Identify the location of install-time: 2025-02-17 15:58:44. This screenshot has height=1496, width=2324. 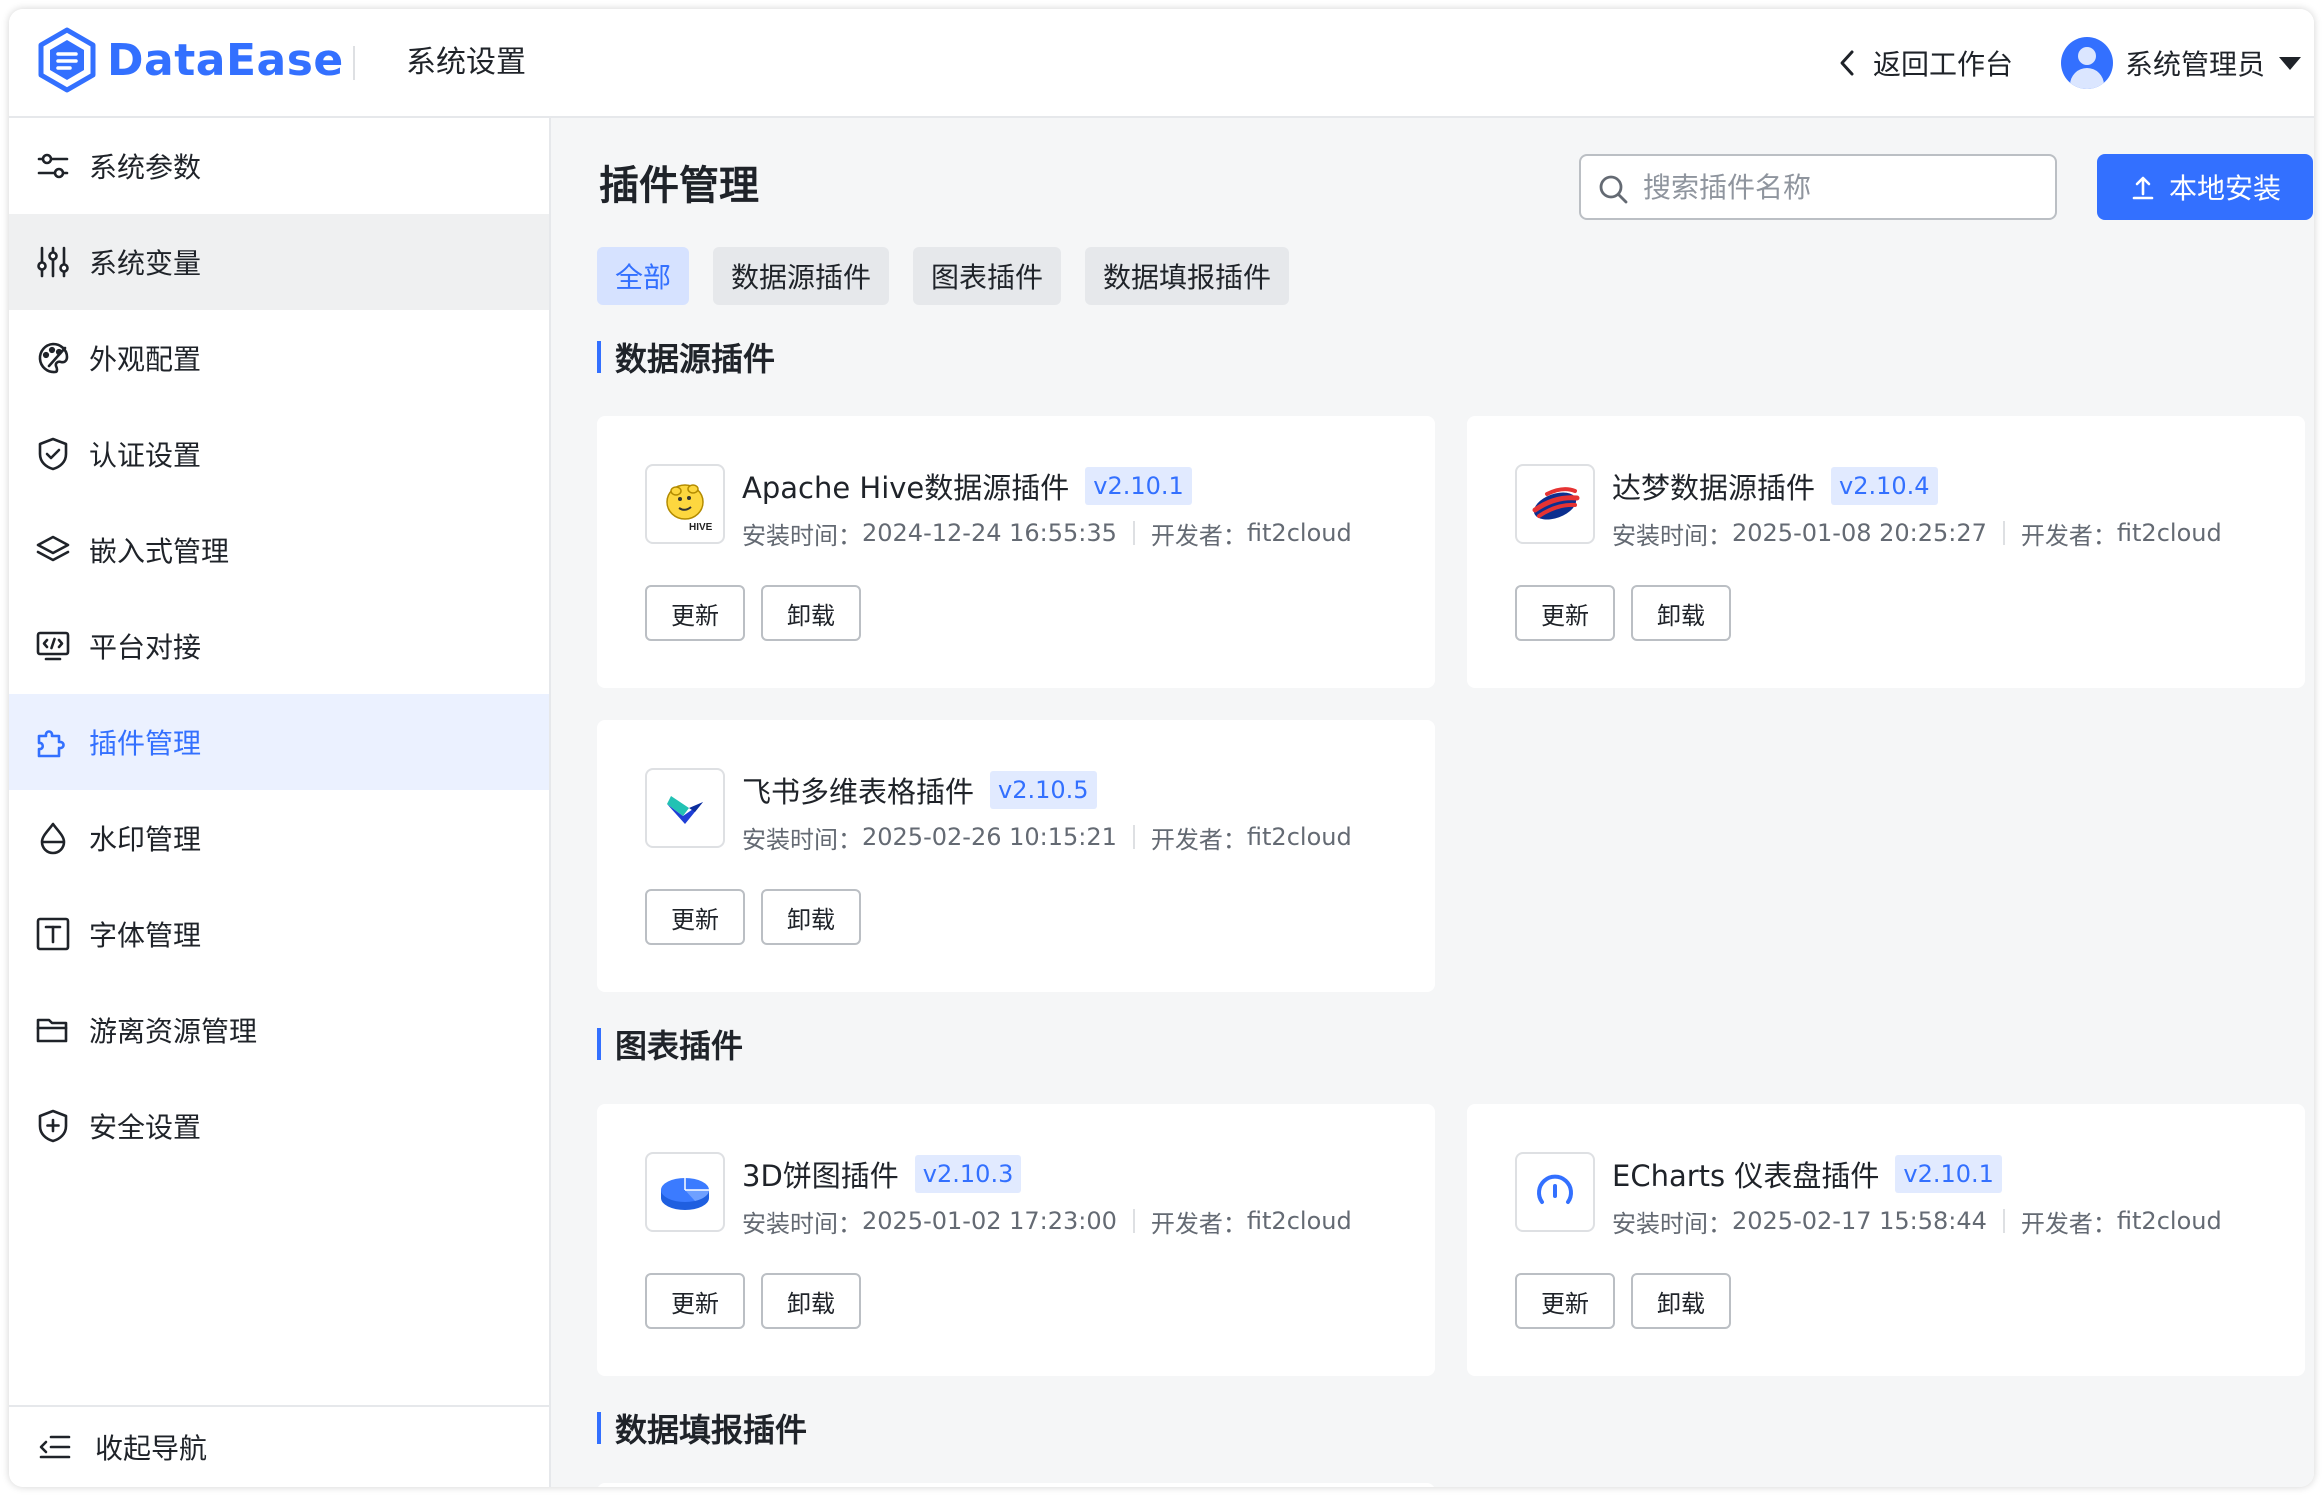
(1859, 1221).